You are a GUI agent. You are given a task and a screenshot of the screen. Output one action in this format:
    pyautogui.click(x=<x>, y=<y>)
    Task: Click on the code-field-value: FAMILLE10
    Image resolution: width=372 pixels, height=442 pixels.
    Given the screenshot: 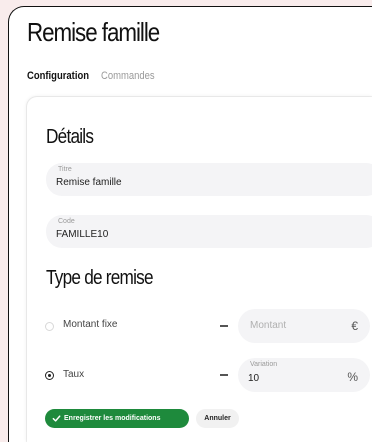 What is the action you would take?
    pyautogui.click(x=82, y=234)
    